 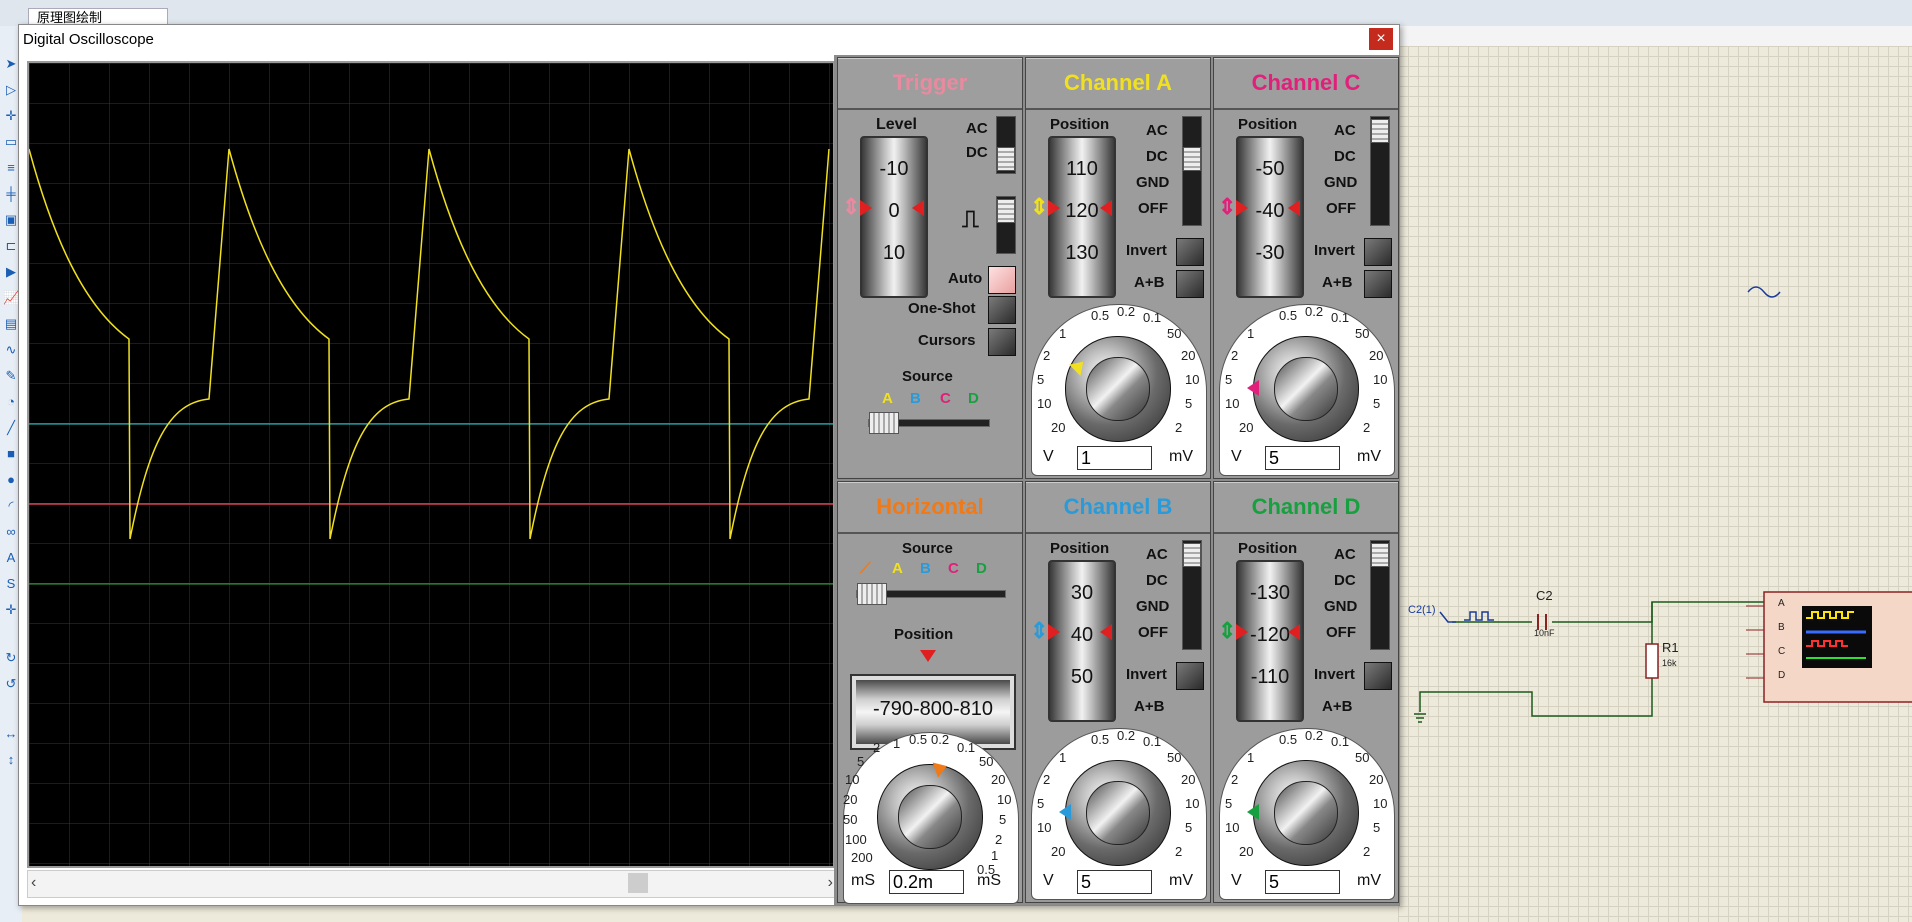 I want to click on scroll-left-icon: ‹, so click(x=33, y=883).